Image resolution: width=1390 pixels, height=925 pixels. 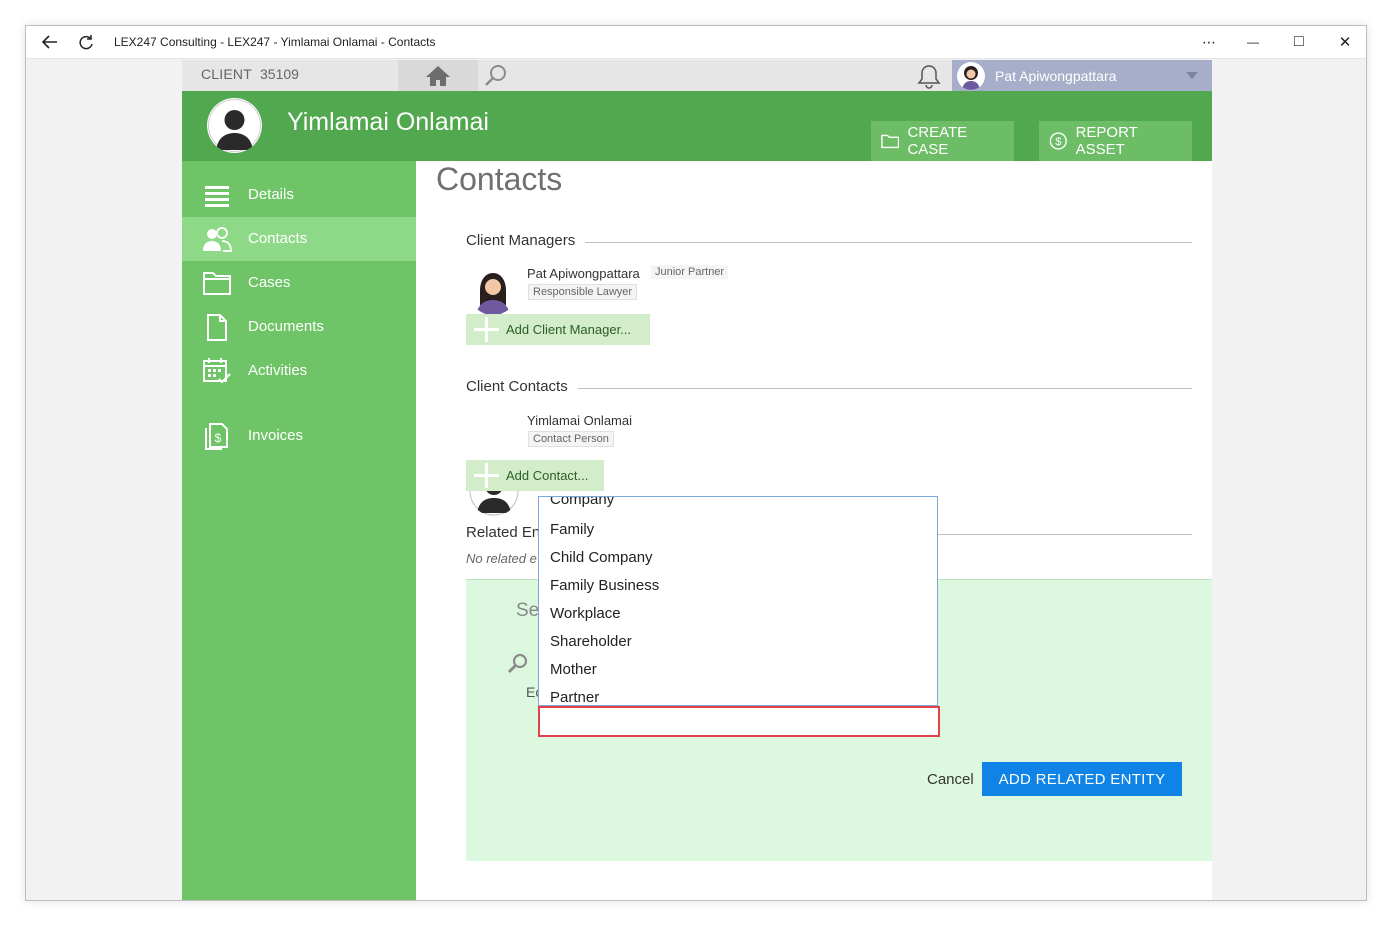 I want to click on related-empty-text: No related e, so click(x=501, y=558).